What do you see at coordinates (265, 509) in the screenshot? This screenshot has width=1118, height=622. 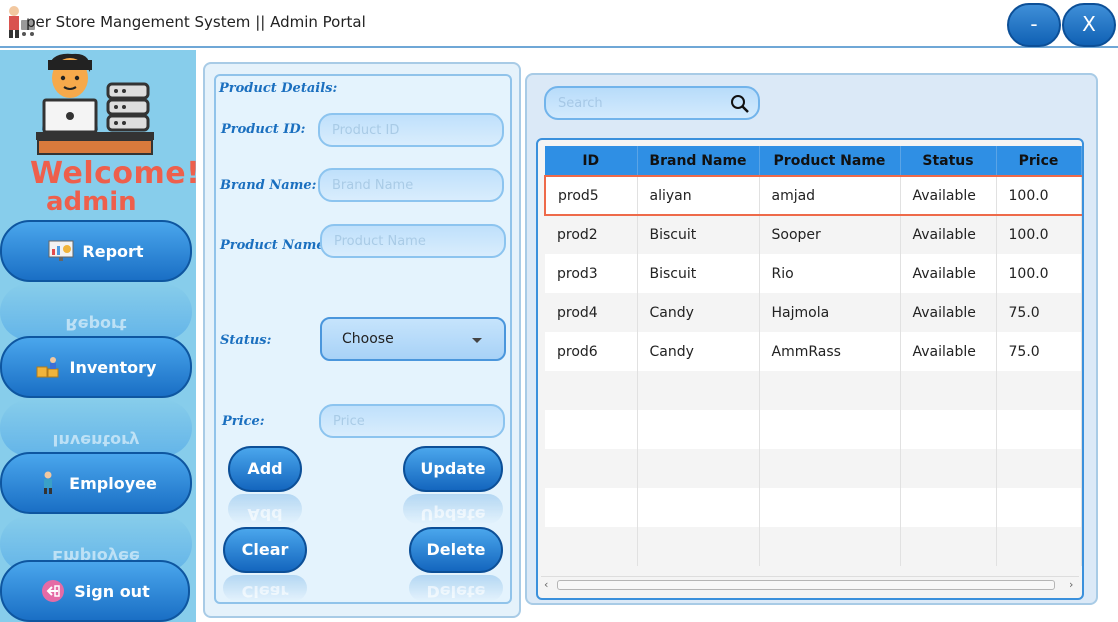 I see `add-reflection: Add` at bounding box center [265, 509].